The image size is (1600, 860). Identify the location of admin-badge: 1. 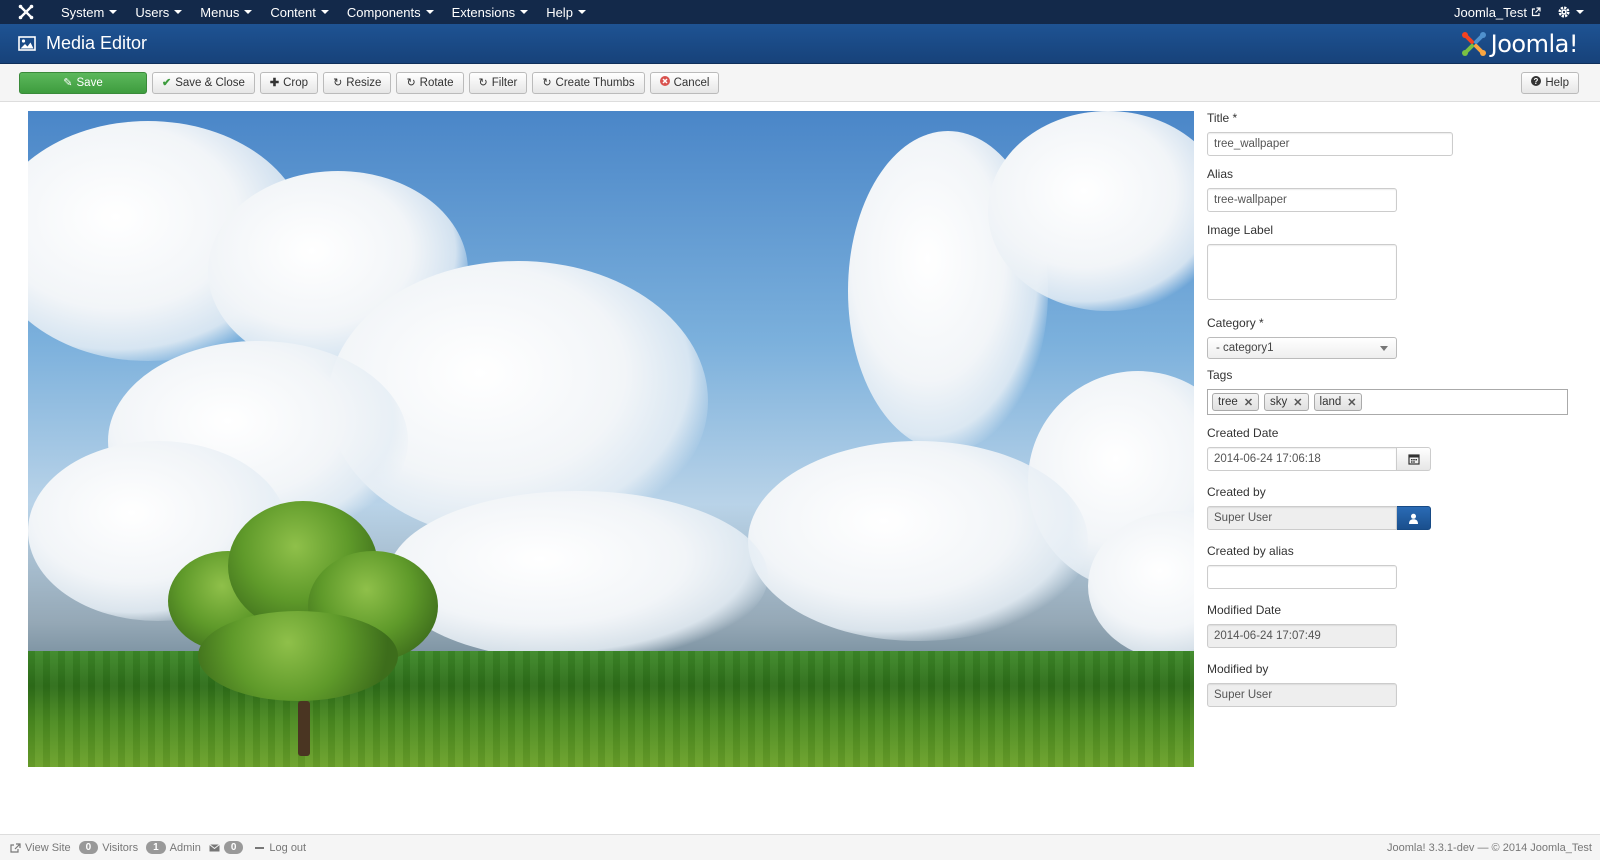
(156, 847).